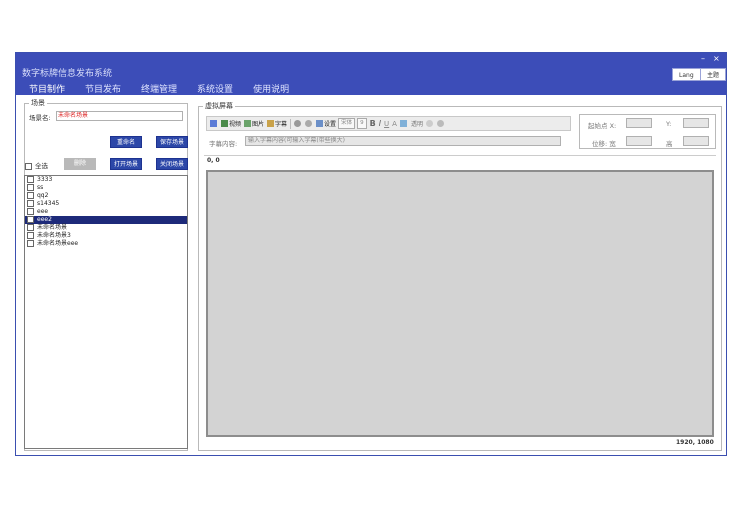  I want to click on list-item-label: qq2, so click(43, 195).